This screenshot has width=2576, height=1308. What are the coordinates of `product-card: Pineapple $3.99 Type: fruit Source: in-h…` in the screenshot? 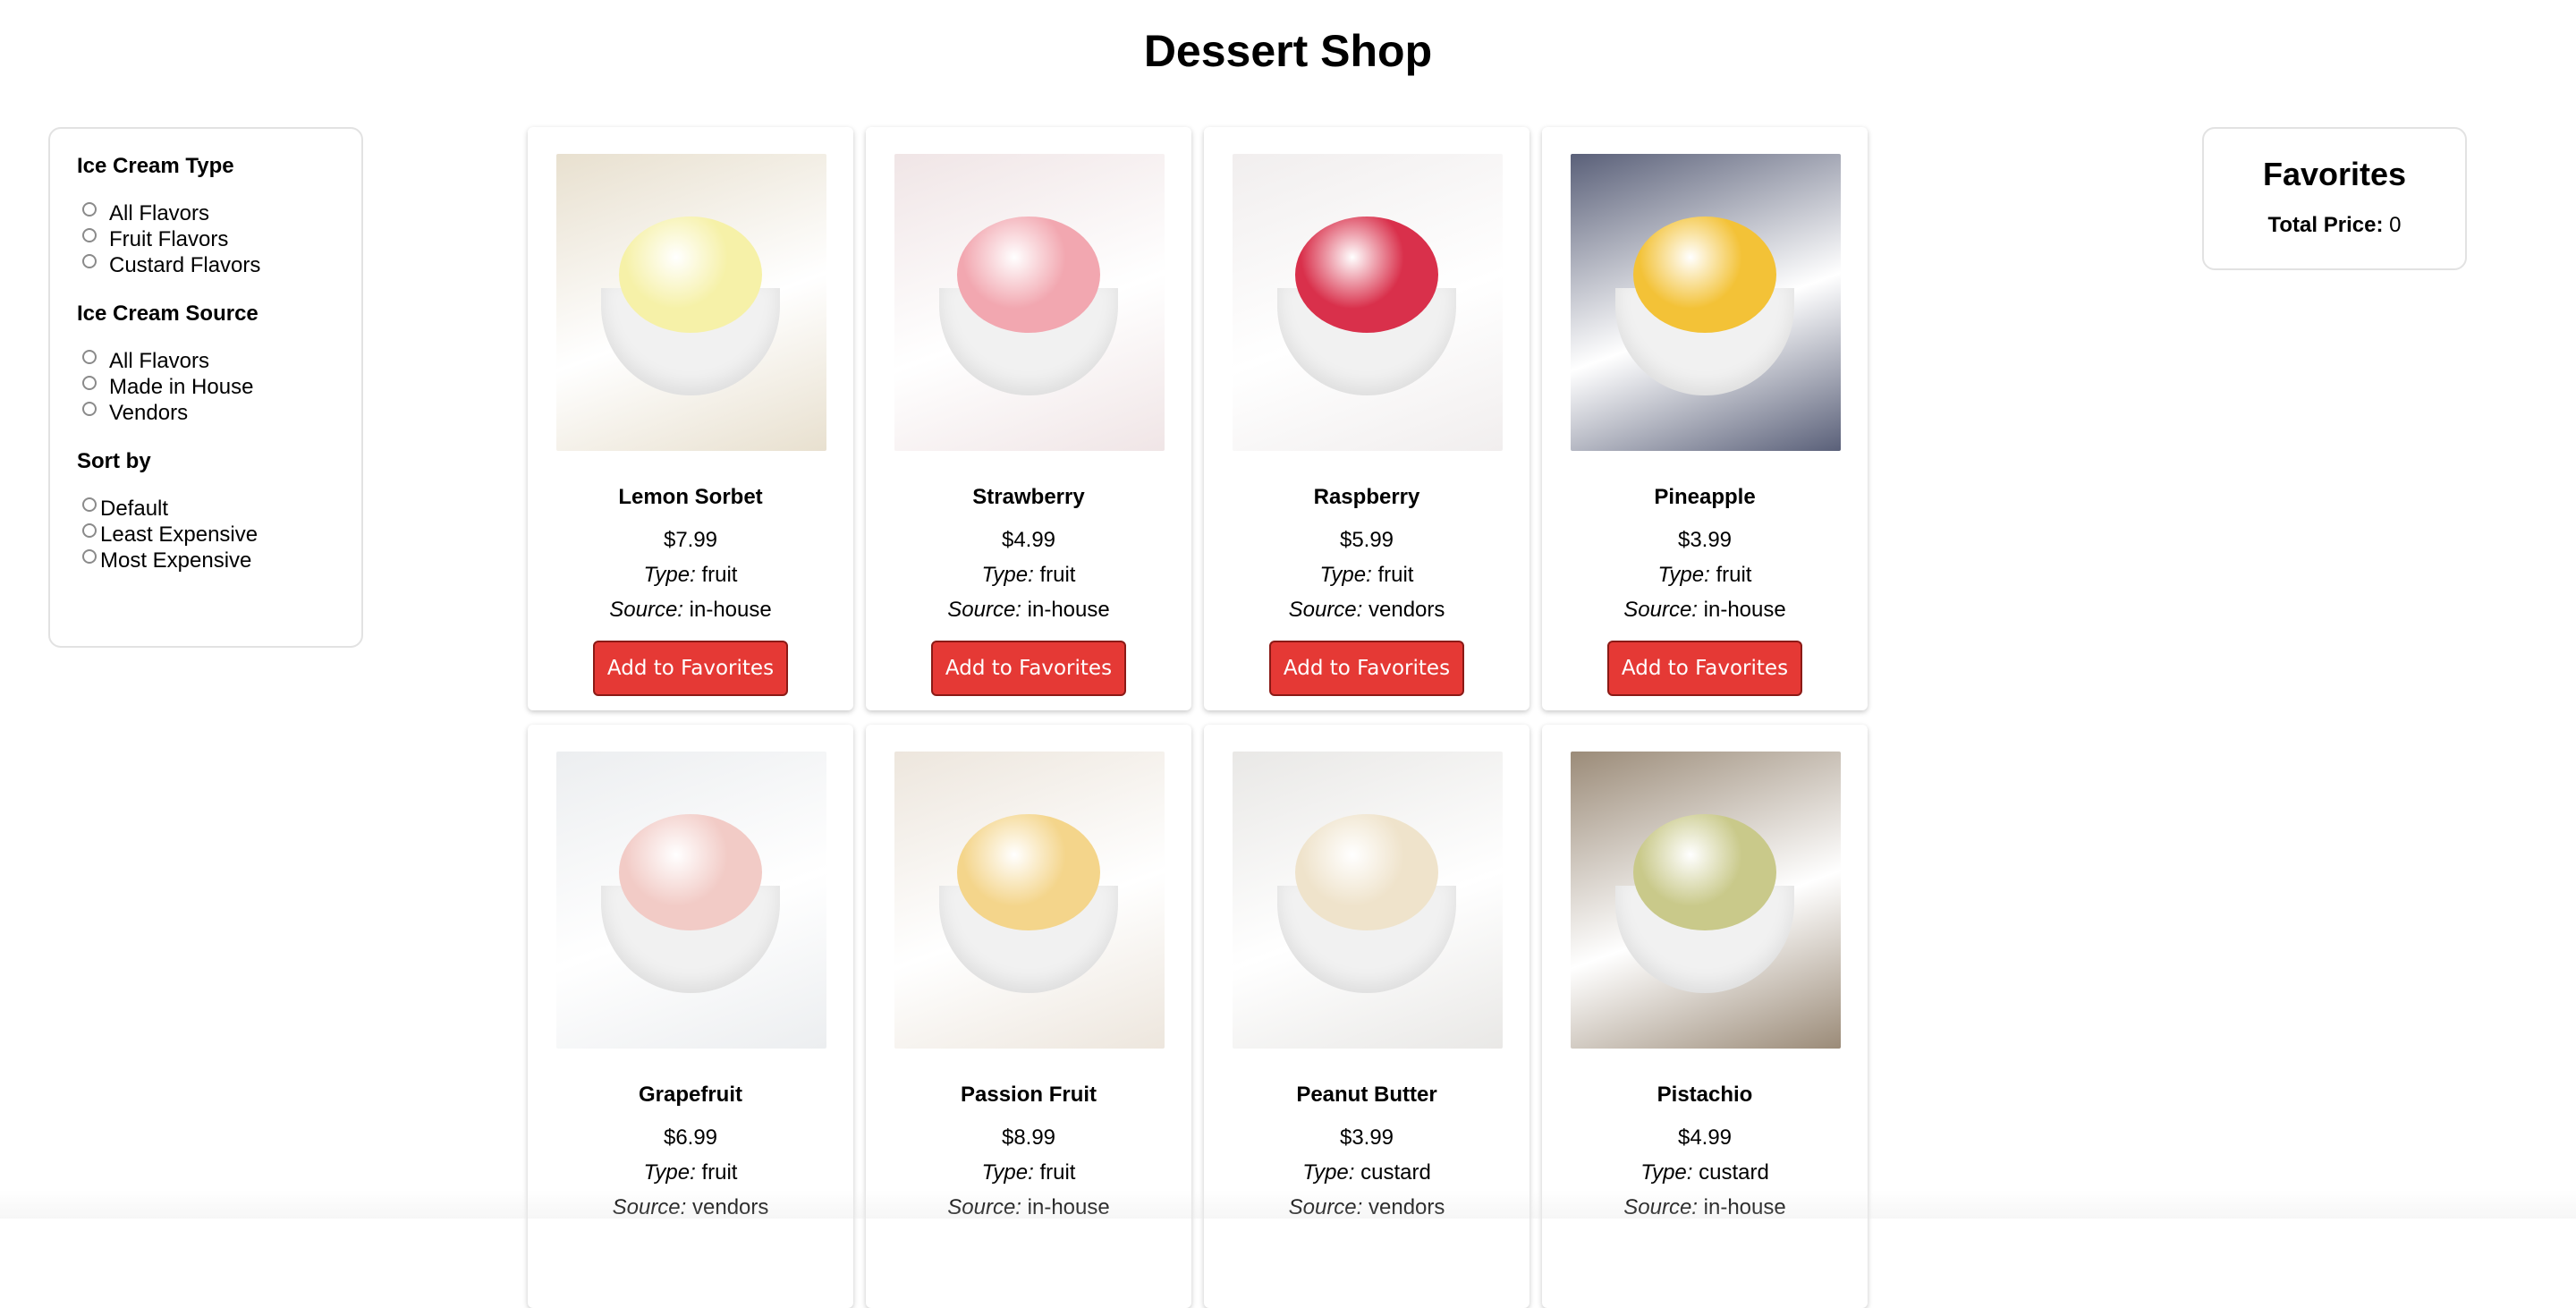 It's located at (1705, 418).